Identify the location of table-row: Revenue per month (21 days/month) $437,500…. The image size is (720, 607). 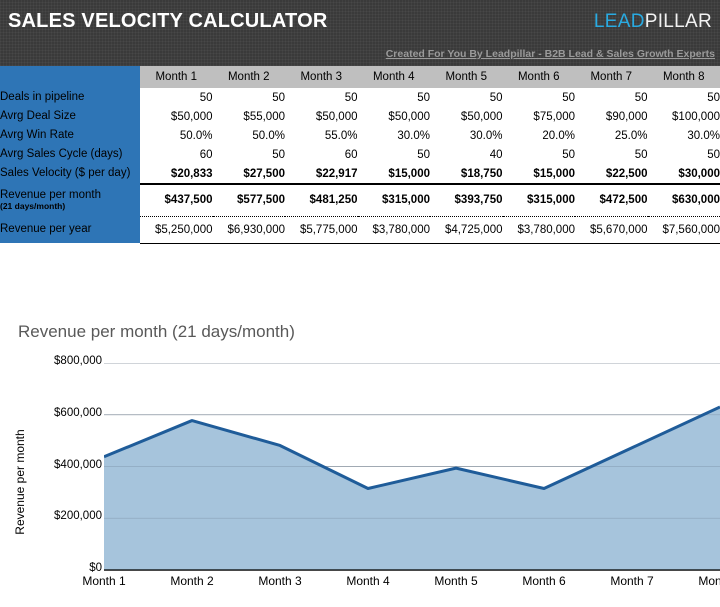
(360, 200).